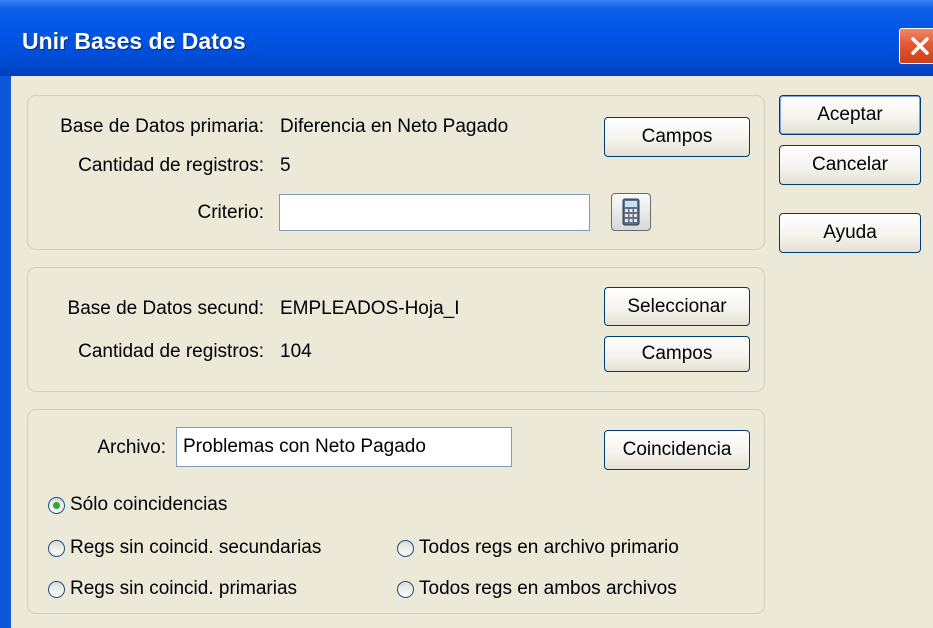 Image resolution: width=933 pixels, height=628 pixels. I want to click on radio-unmatched-secondary, so click(56, 548).